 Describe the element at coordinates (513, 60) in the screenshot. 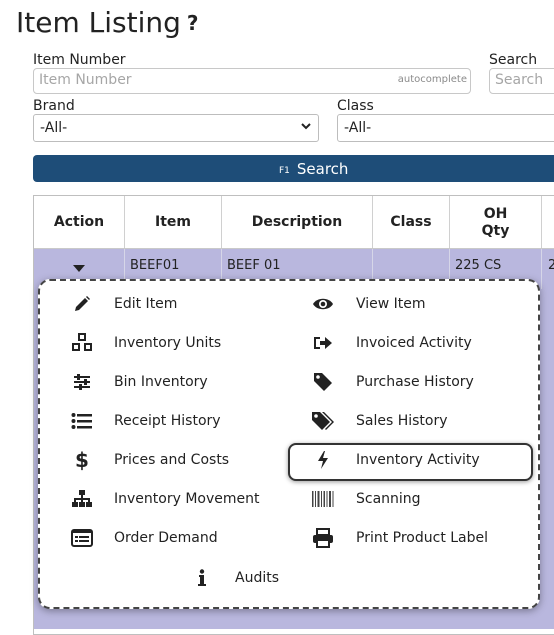

I see `search-label: Search` at that location.